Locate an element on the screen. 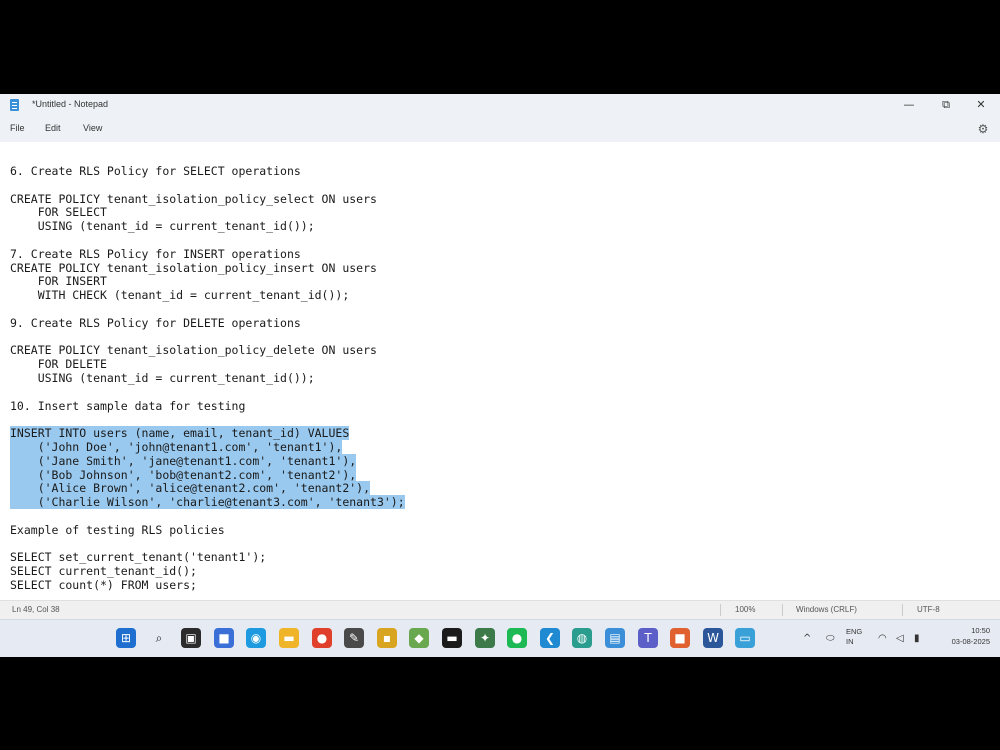 The width and height of the screenshot is (1000, 750). maximize-button: ⧉ is located at coordinates (946, 105).